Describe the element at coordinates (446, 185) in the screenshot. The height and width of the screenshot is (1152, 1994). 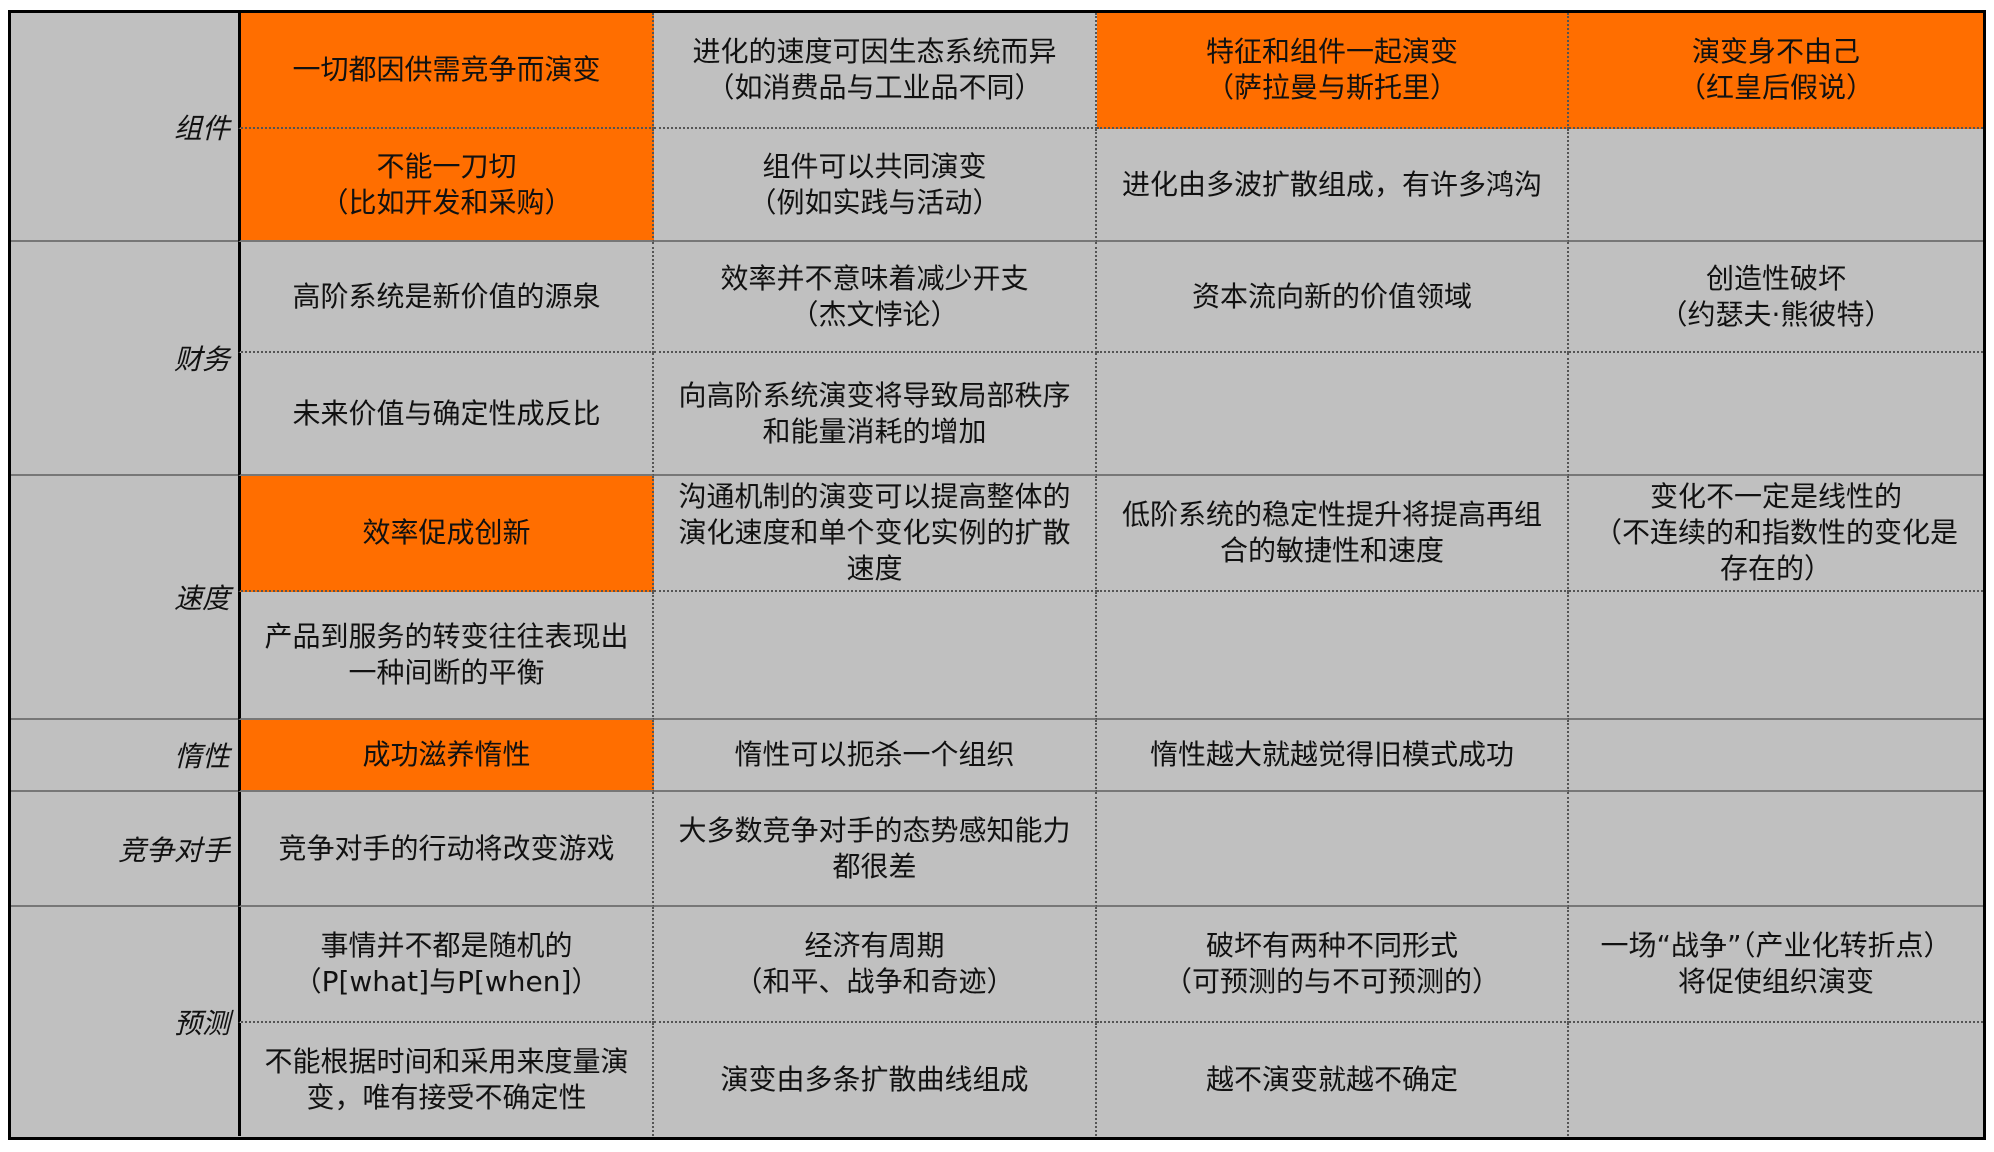
I see `table-cell: 不能一刀切 （比如开发和采购）` at that location.